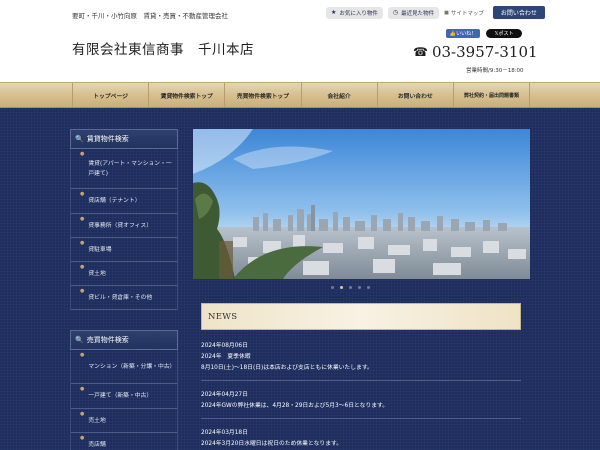  What do you see at coordinates (484, 52) in the screenshot?
I see `phone-text: 03-3957-3101` at bounding box center [484, 52].